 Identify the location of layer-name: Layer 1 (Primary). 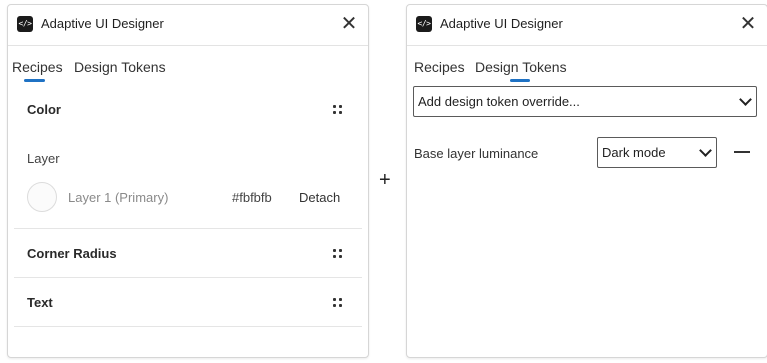
(118, 197).